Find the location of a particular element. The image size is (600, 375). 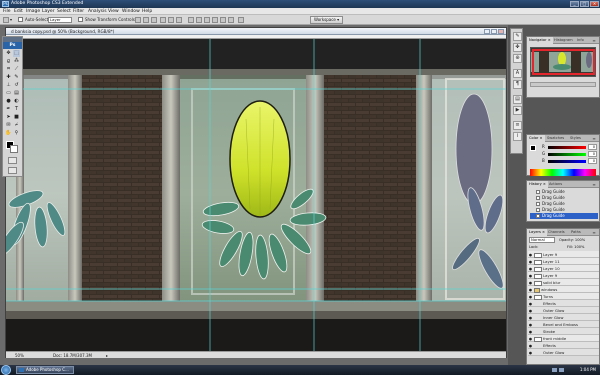

navigator-thumbnail is located at coordinates (563, 62).